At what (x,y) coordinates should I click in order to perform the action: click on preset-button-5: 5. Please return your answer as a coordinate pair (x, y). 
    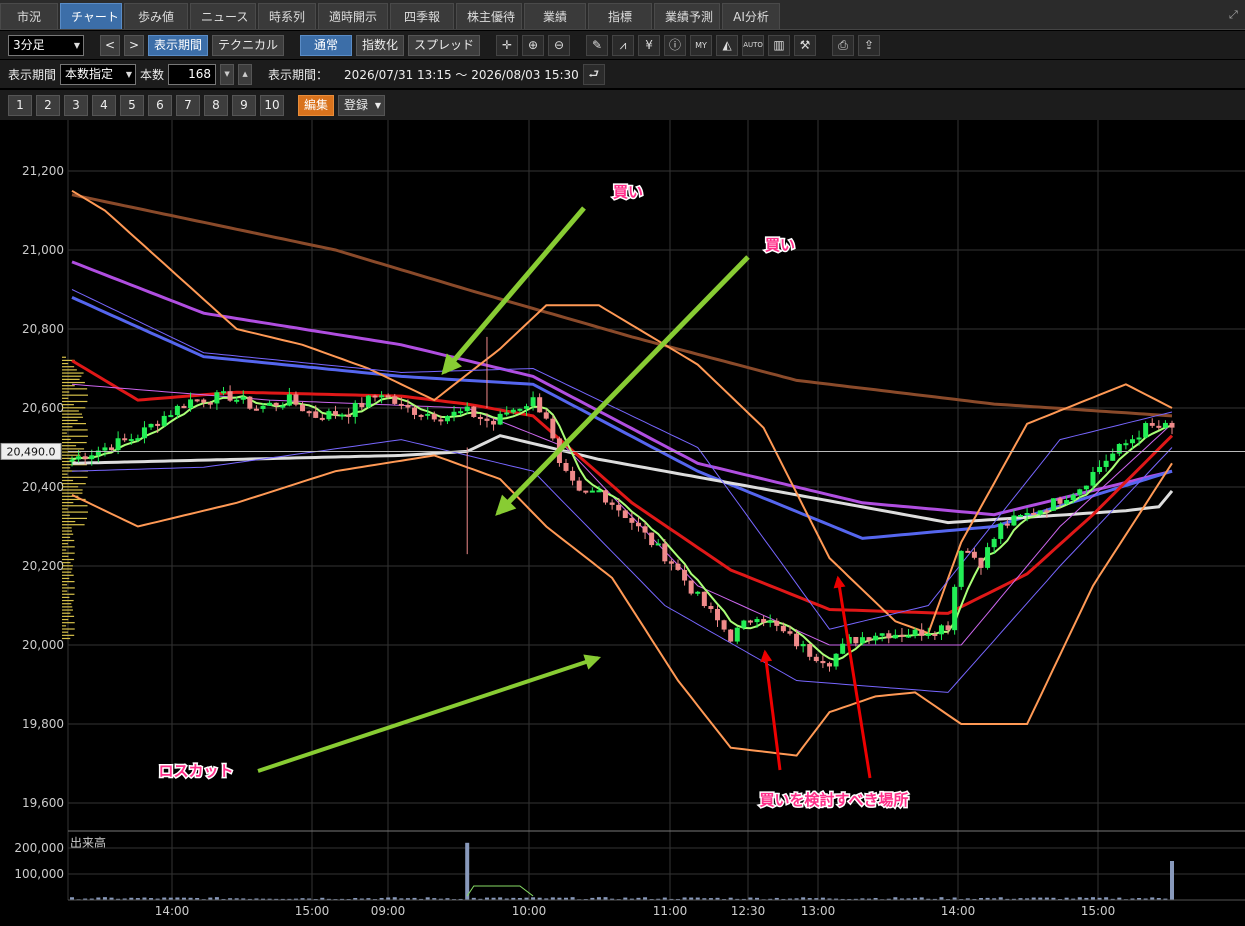
    Looking at the image, I should click on (132, 105).